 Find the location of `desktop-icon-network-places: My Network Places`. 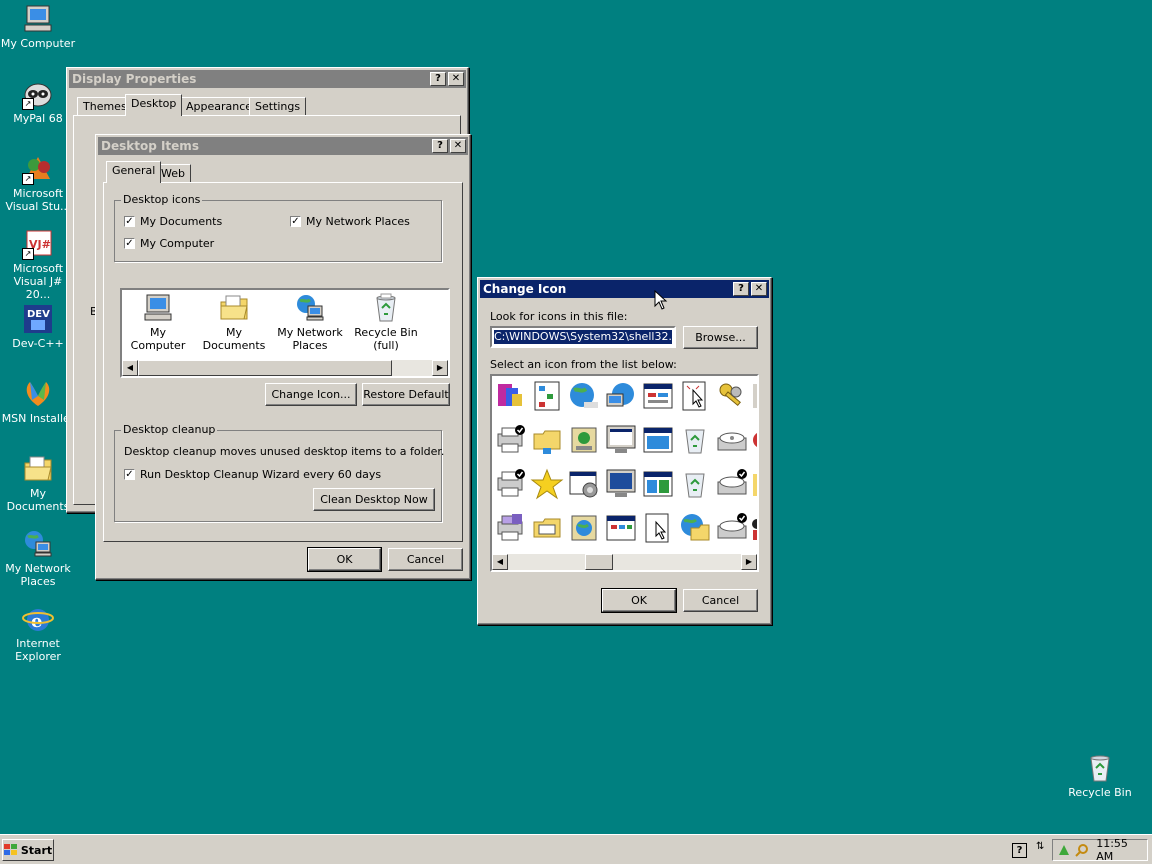

desktop-icon-network-places: My Network Places is located at coordinates (38, 558).